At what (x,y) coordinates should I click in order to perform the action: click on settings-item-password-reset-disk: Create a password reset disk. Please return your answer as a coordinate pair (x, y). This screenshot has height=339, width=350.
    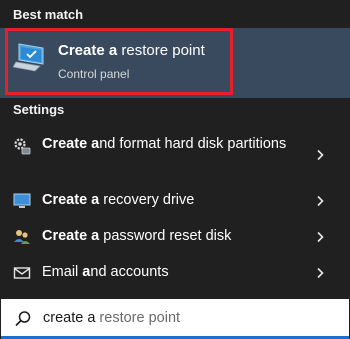
    Looking at the image, I should click on (175, 237).